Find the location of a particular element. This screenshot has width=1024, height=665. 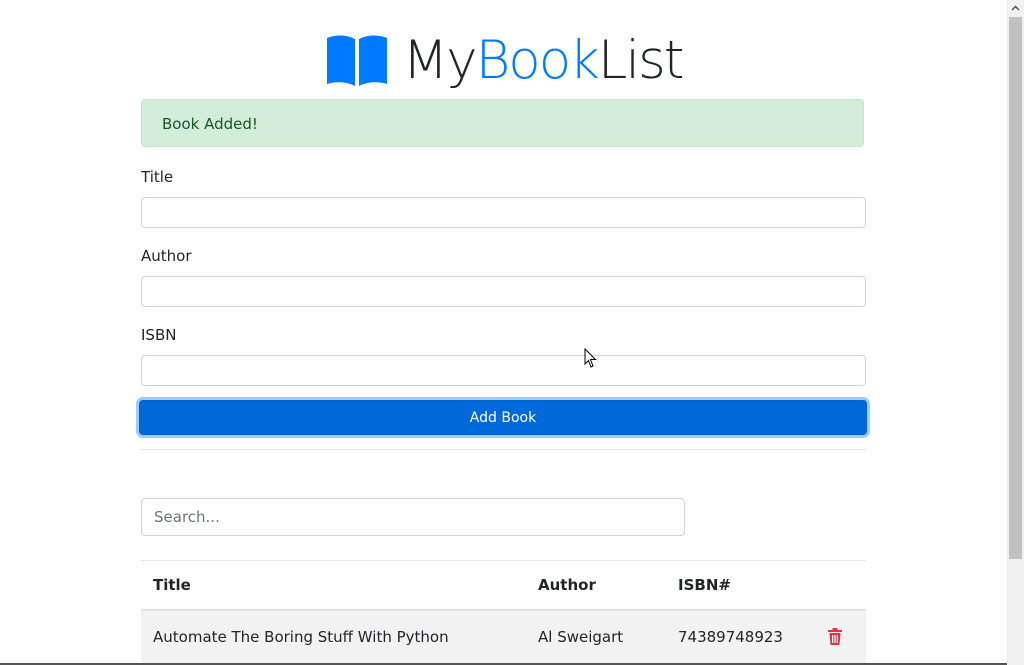

brand-book: Book is located at coordinates (537, 60).